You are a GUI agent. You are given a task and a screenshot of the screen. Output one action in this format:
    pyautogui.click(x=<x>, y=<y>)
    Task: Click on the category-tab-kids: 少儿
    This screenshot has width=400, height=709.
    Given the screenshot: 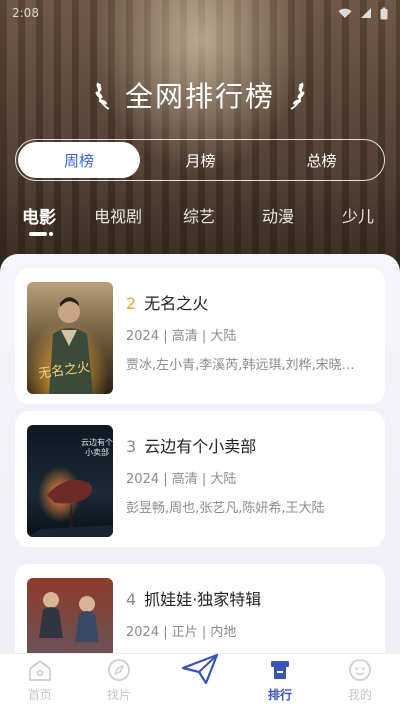 What is the action you would take?
    pyautogui.click(x=358, y=215)
    